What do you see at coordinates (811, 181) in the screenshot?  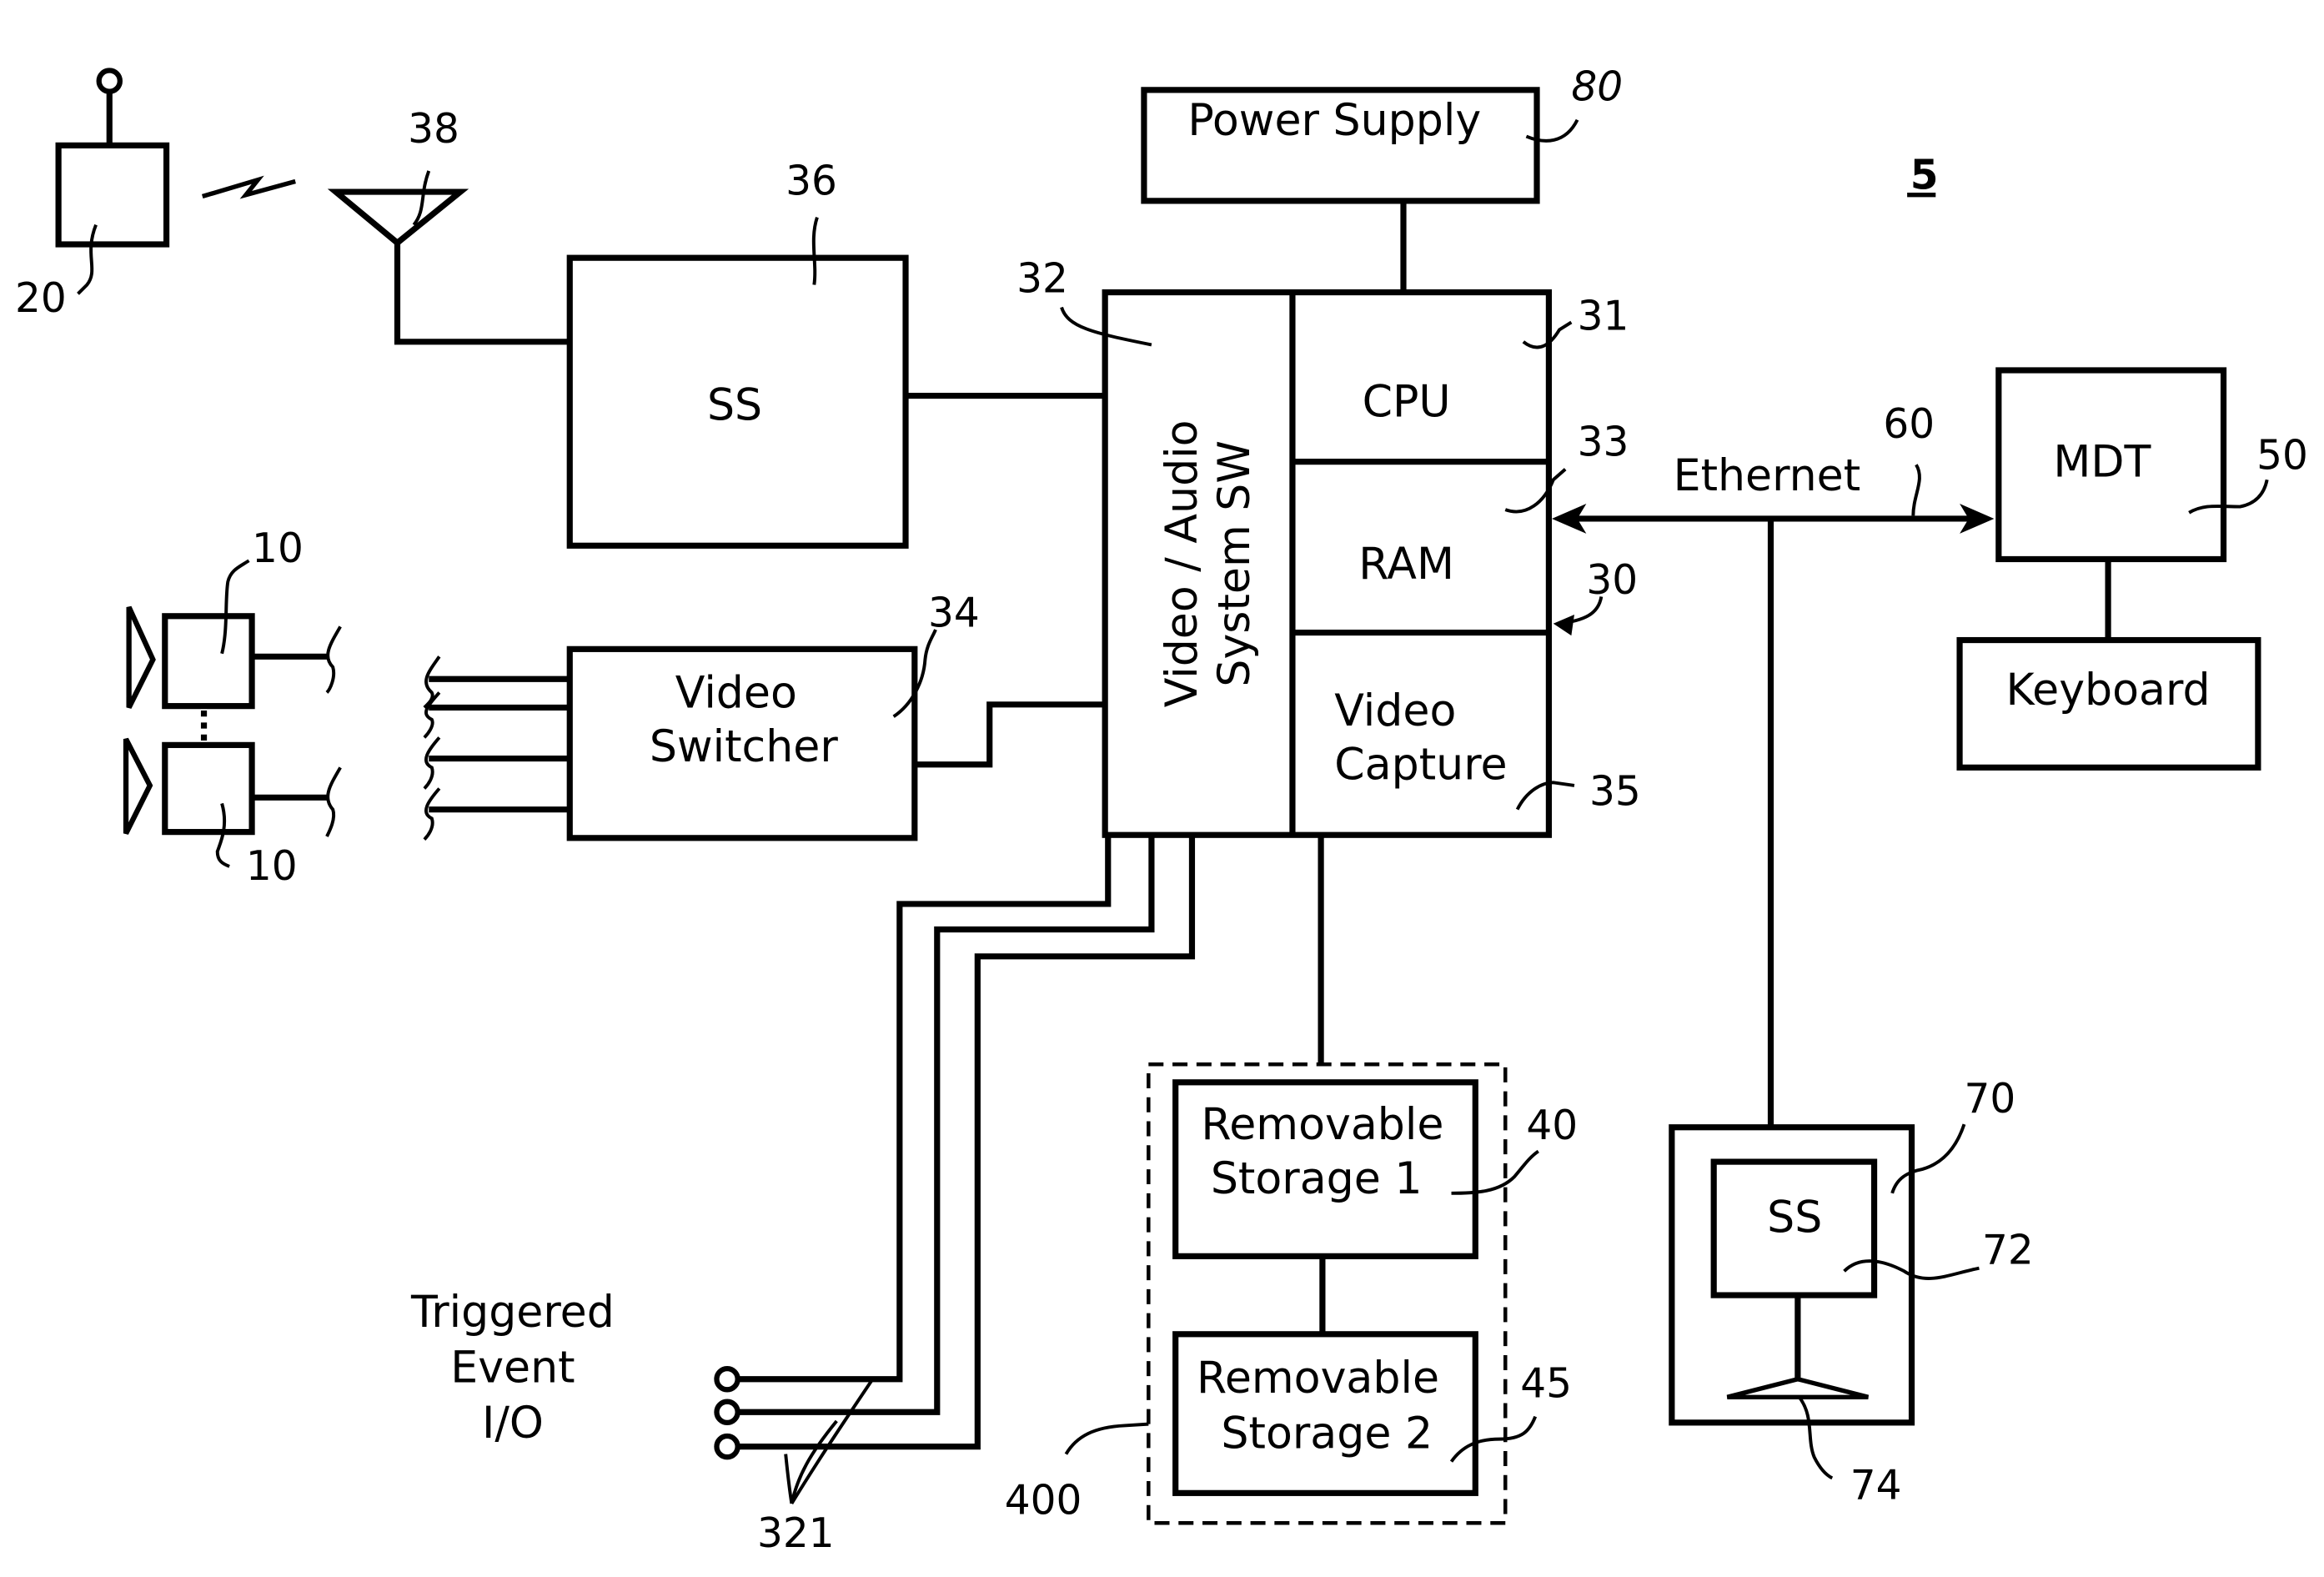 I see `subscriber-station-ref: 36` at bounding box center [811, 181].